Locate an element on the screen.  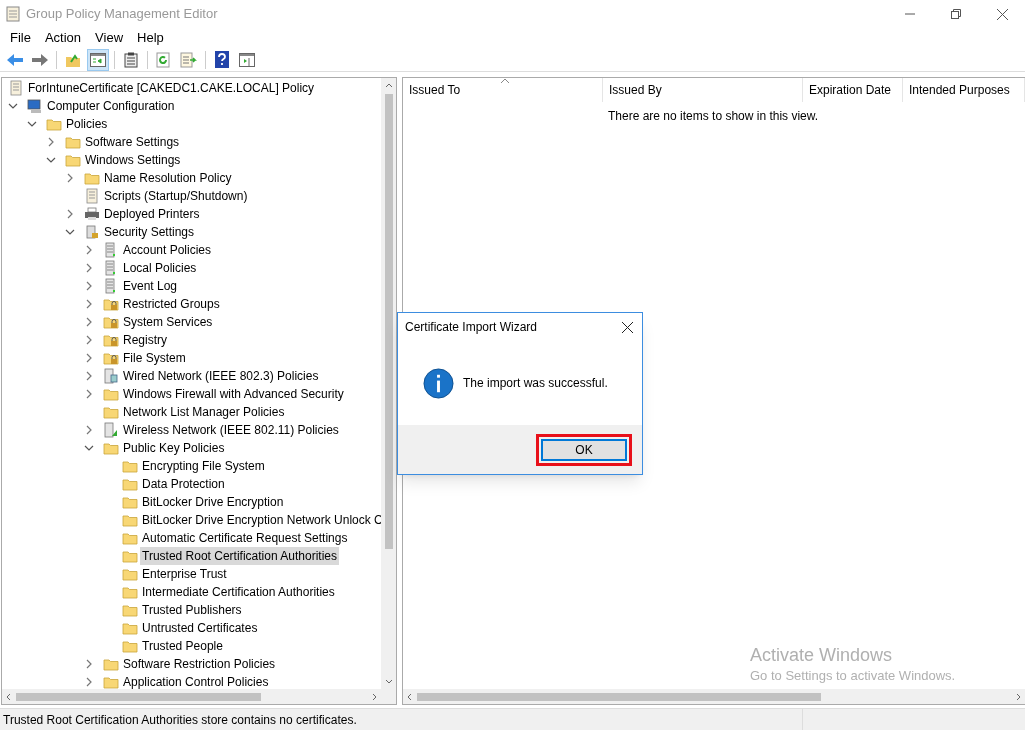
ok-button: OK is located at coordinates (584, 449).